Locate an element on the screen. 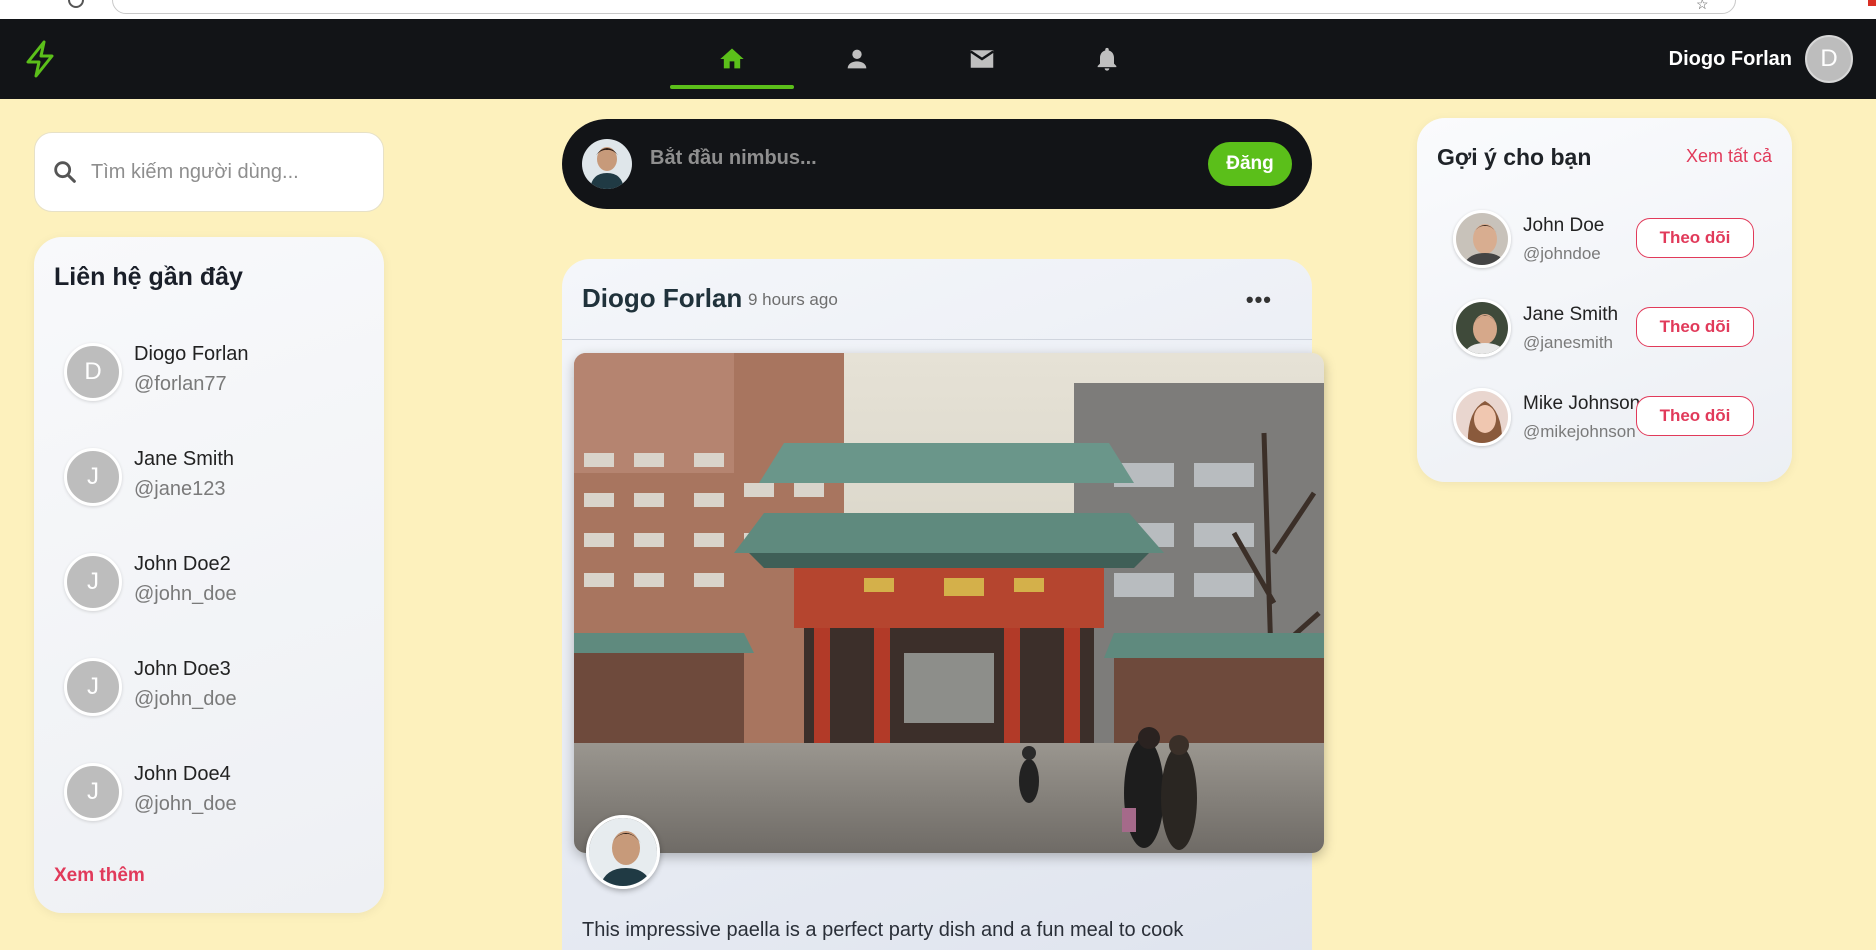 The height and width of the screenshot is (950, 1876). recent-contacts-title: Liên hệ gần đây is located at coordinates (148, 277).